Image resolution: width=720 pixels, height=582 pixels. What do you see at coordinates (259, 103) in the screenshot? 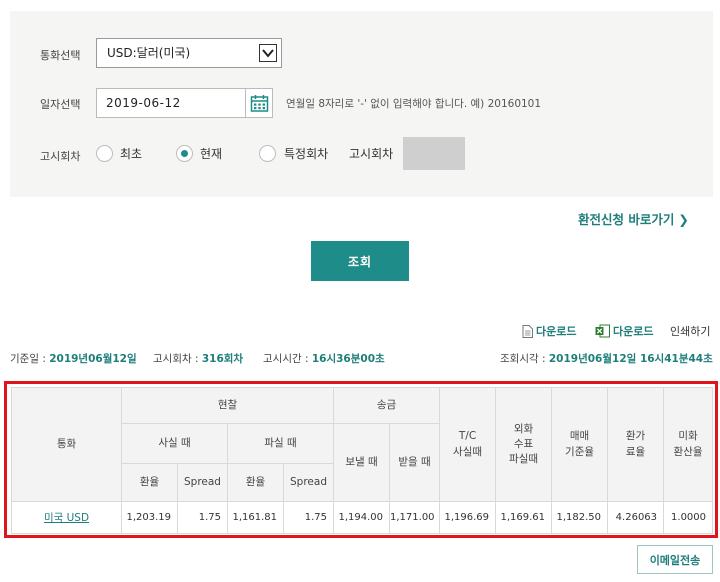
I see `calendar-icon` at bounding box center [259, 103].